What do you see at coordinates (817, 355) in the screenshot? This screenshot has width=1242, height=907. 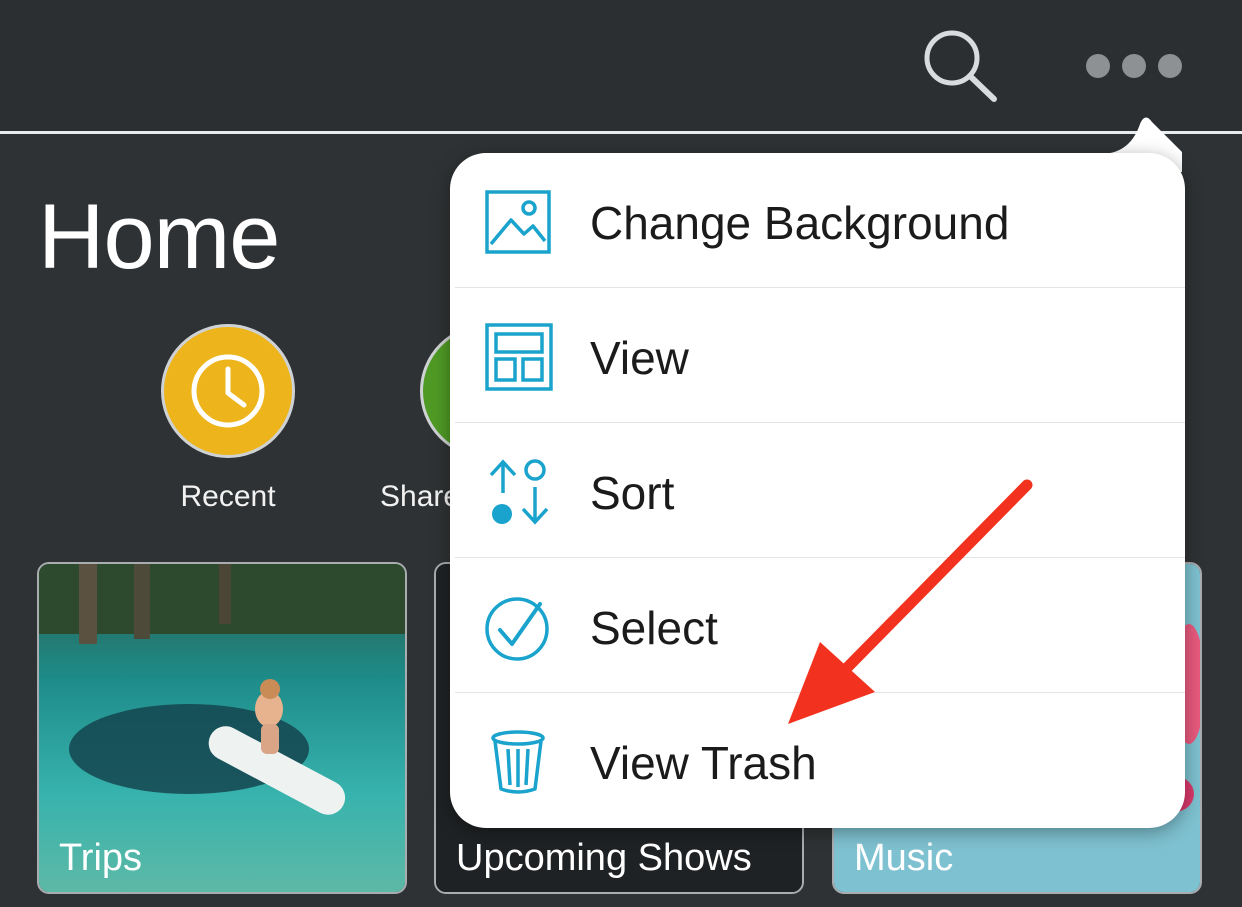 I see `menu-item-view: View` at bounding box center [817, 355].